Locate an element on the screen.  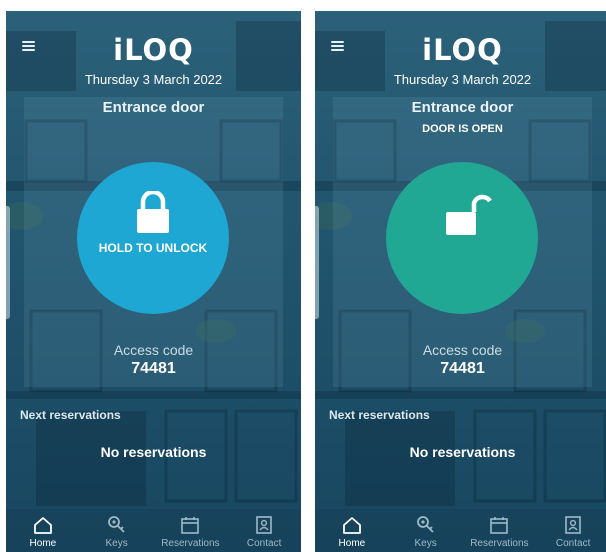
padlock-closed-icon is located at coordinates (153, 212).